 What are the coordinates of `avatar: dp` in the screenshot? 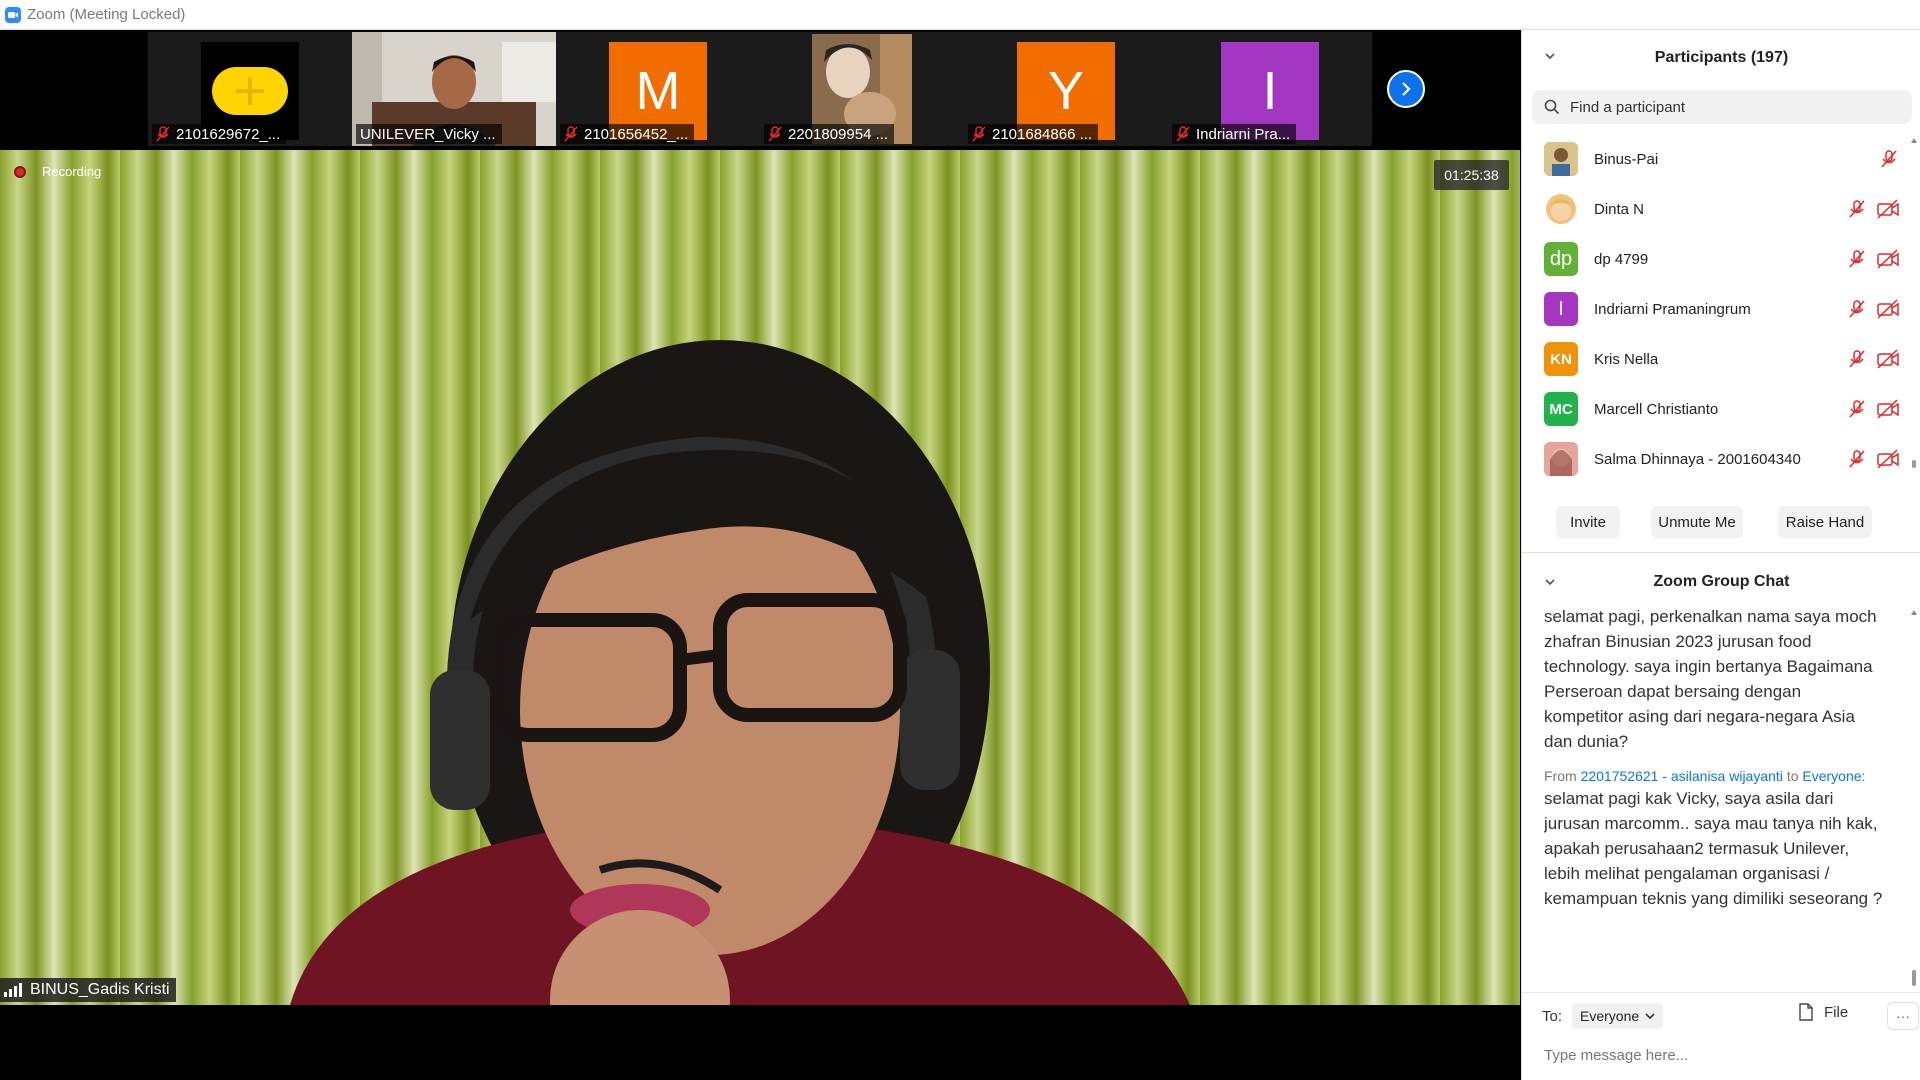 It's located at (1561, 259).